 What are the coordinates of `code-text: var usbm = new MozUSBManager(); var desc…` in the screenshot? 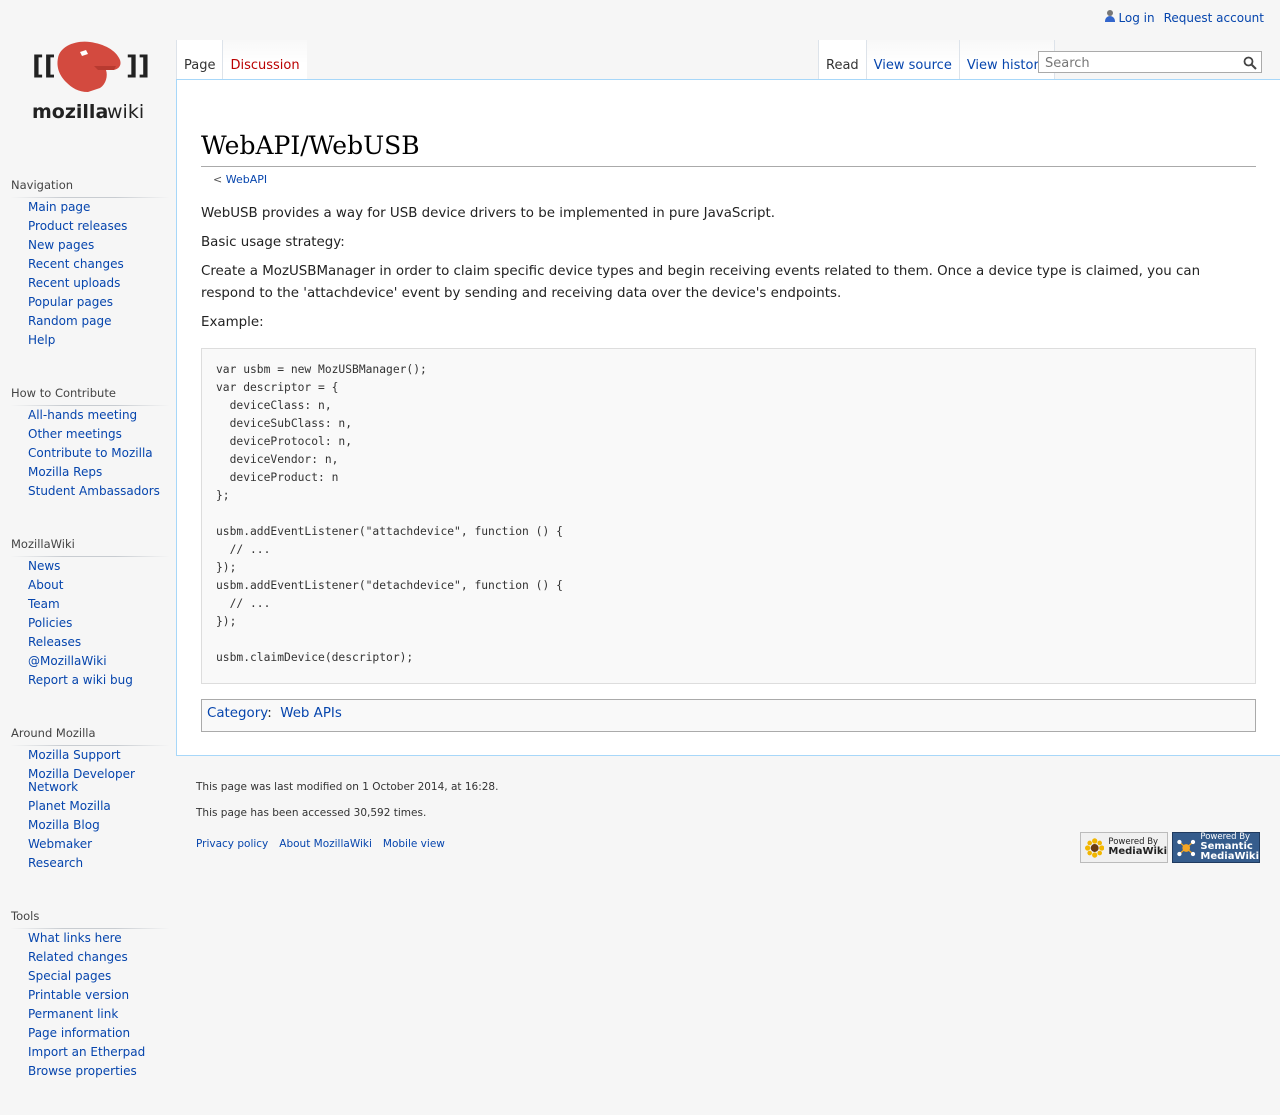 It's located at (389, 513).